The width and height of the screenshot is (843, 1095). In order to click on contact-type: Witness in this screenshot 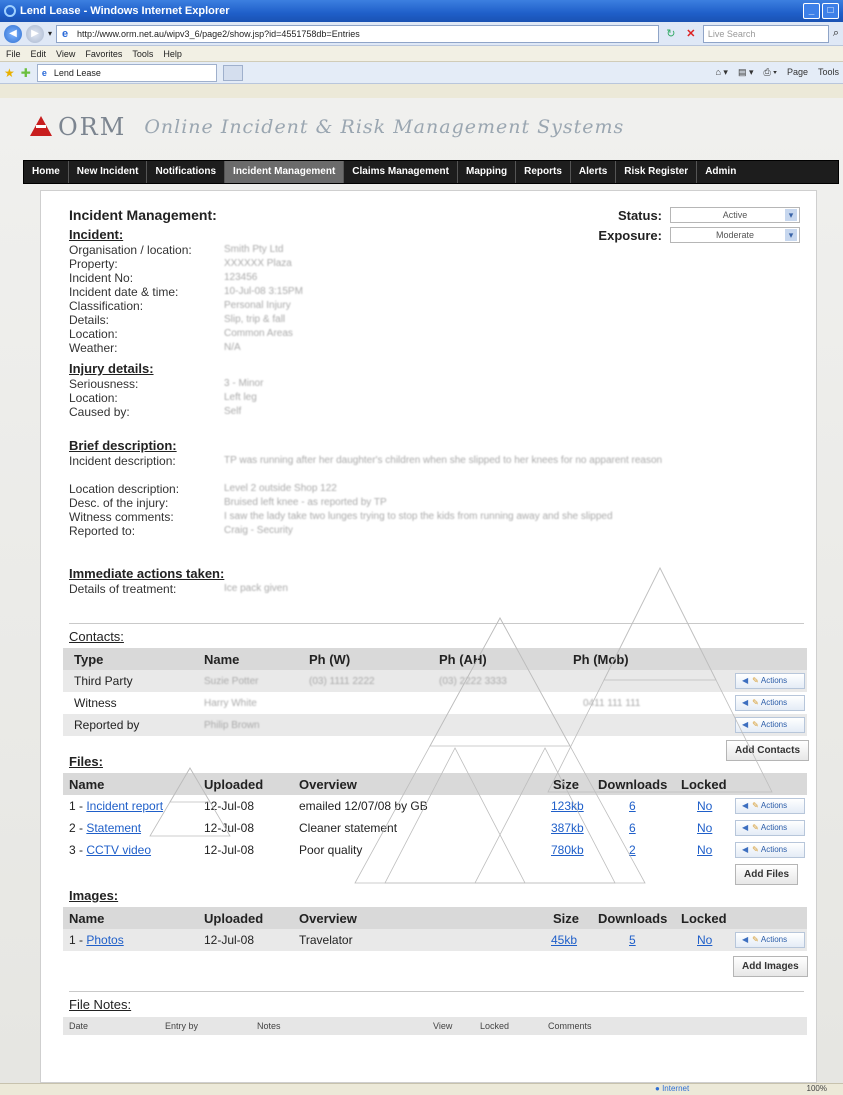, I will do `click(95, 703)`.